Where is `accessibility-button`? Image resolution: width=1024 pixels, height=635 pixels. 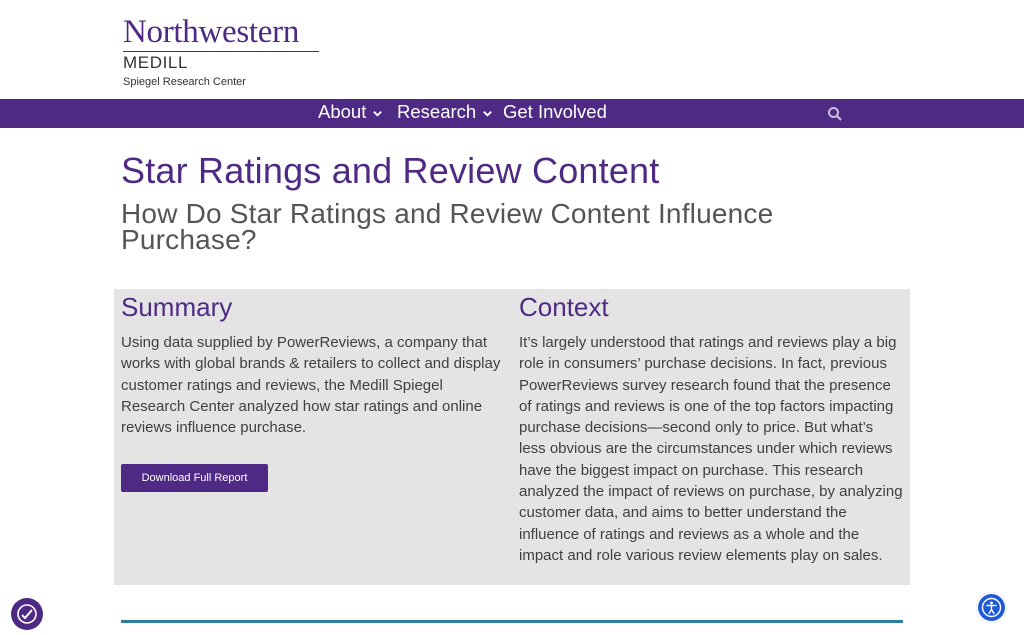 accessibility-button is located at coordinates (991, 607).